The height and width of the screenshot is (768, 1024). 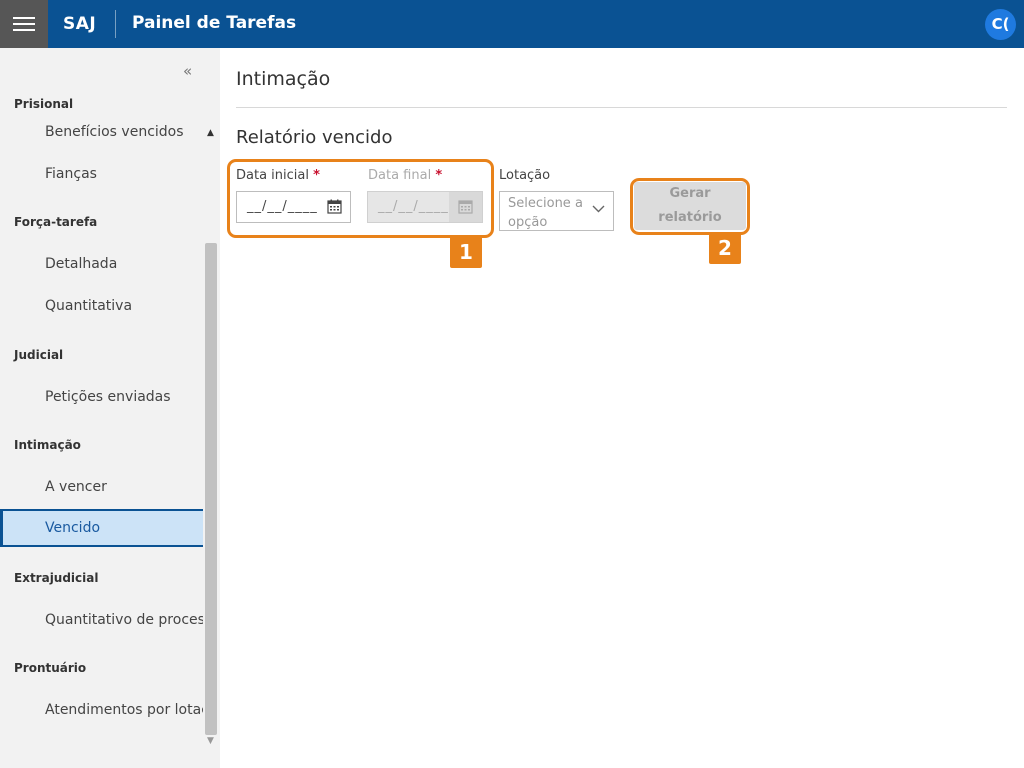 What do you see at coordinates (39, 355) in the screenshot?
I see `sidebar-group-judicial: Judicial` at bounding box center [39, 355].